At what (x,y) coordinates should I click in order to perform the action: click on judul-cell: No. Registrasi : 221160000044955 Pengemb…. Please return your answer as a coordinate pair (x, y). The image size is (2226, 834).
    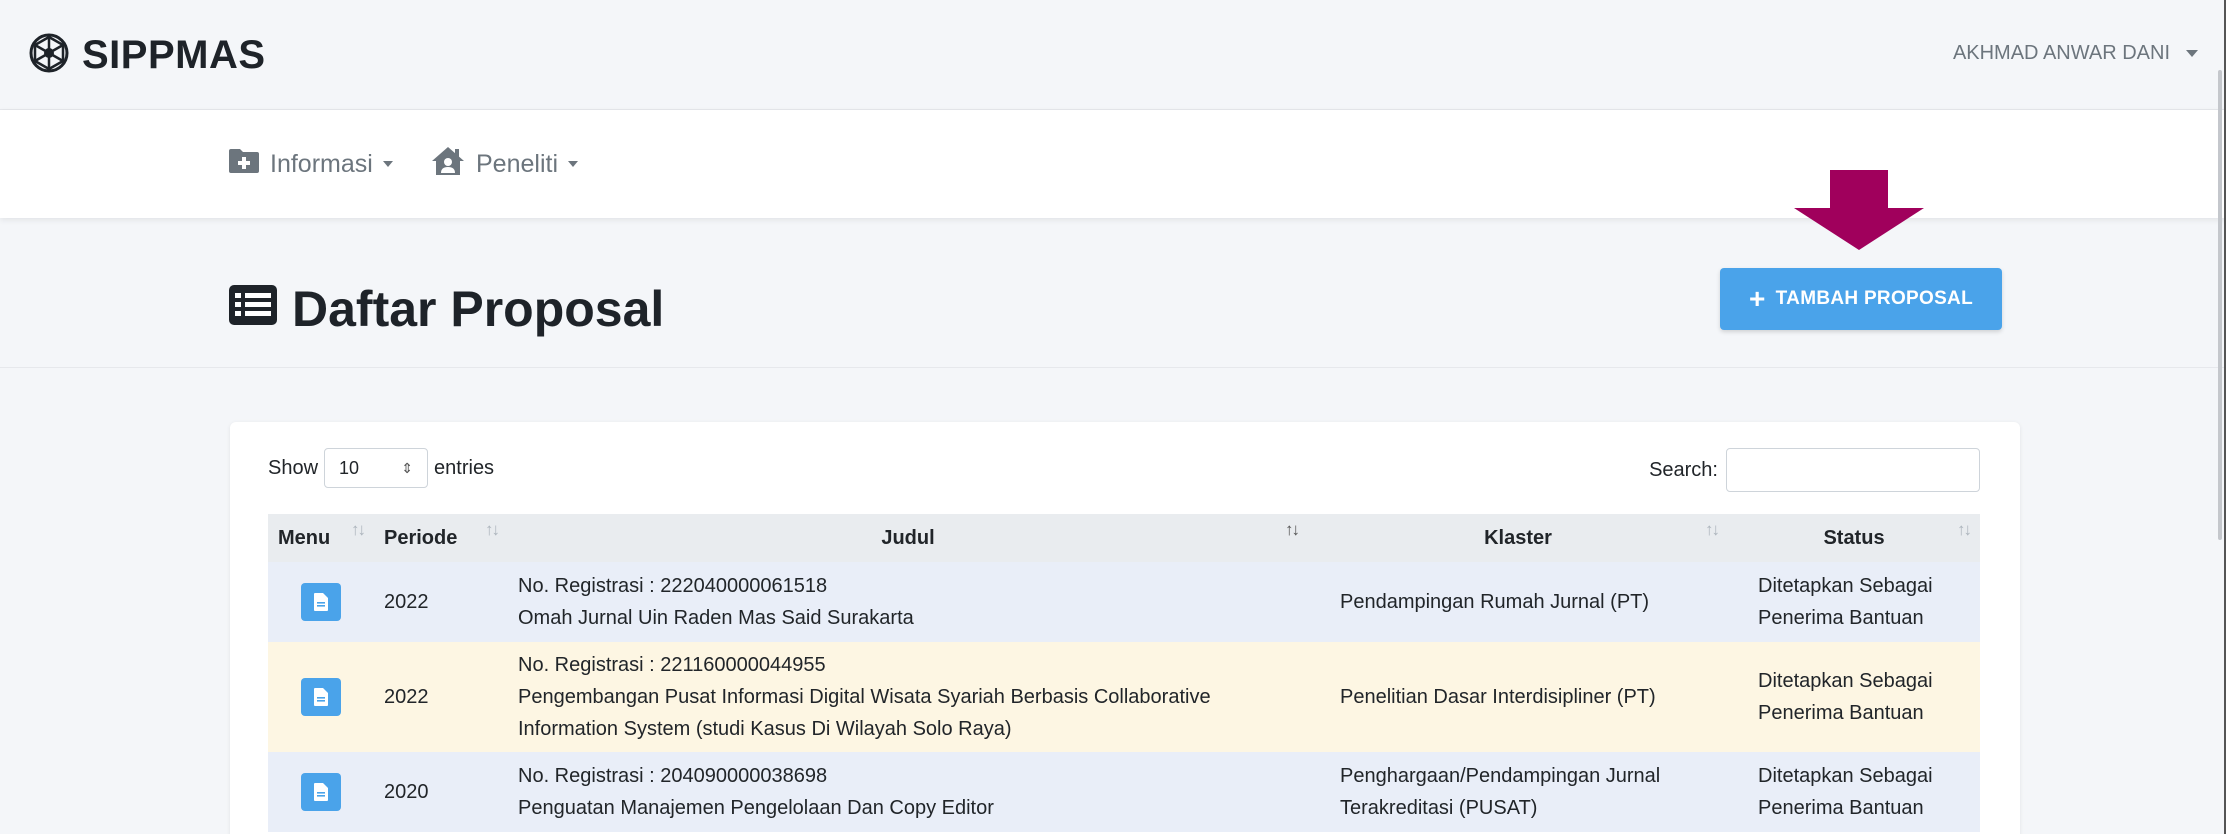
    Looking at the image, I should click on (908, 697).